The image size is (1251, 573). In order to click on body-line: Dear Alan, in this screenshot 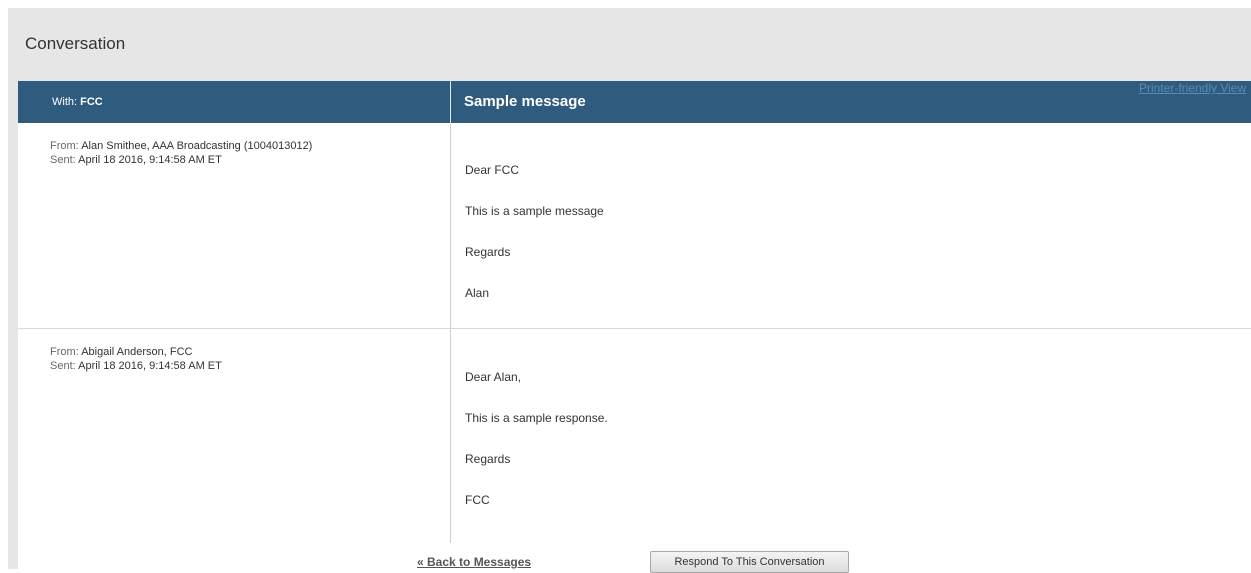, I will do `click(493, 377)`.